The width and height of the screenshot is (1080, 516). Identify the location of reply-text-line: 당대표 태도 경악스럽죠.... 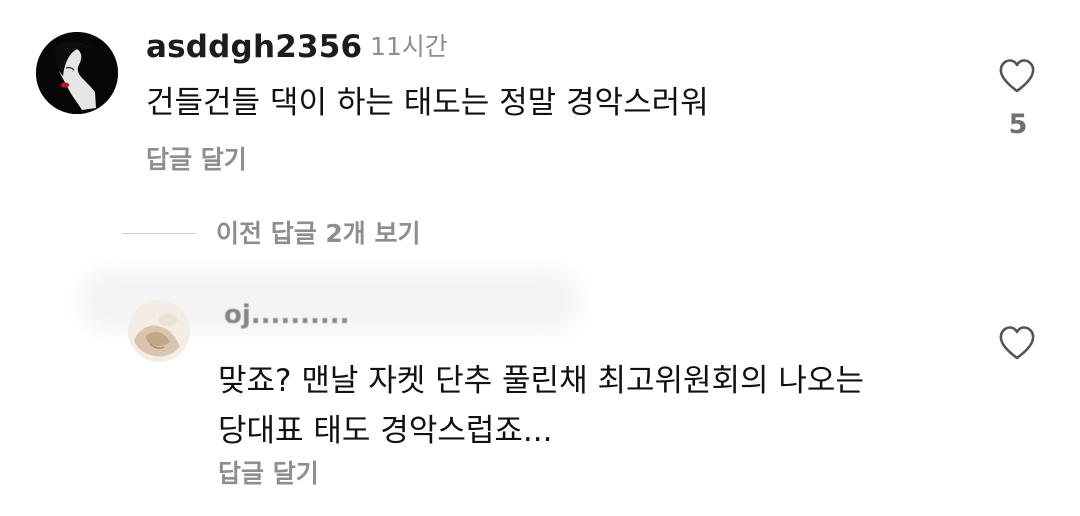
(385, 431).